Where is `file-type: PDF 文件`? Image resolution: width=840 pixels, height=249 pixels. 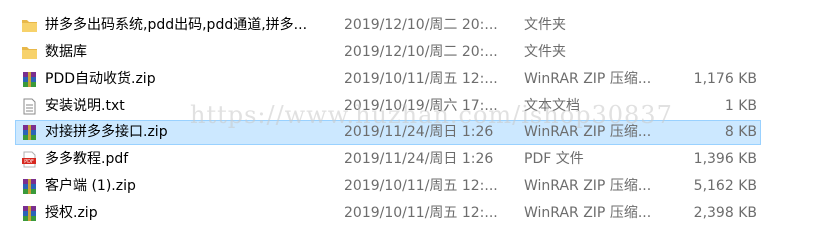
file-type: PDF 文件 is located at coordinates (554, 159).